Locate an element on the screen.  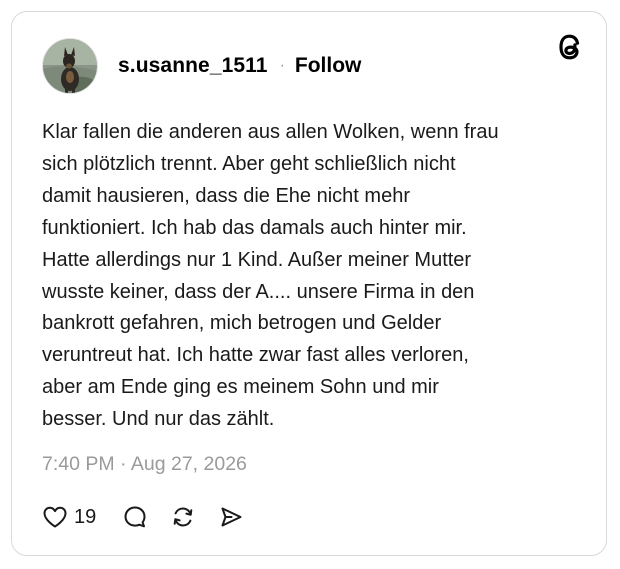
threads-logo-icon is located at coordinates (570, 47).